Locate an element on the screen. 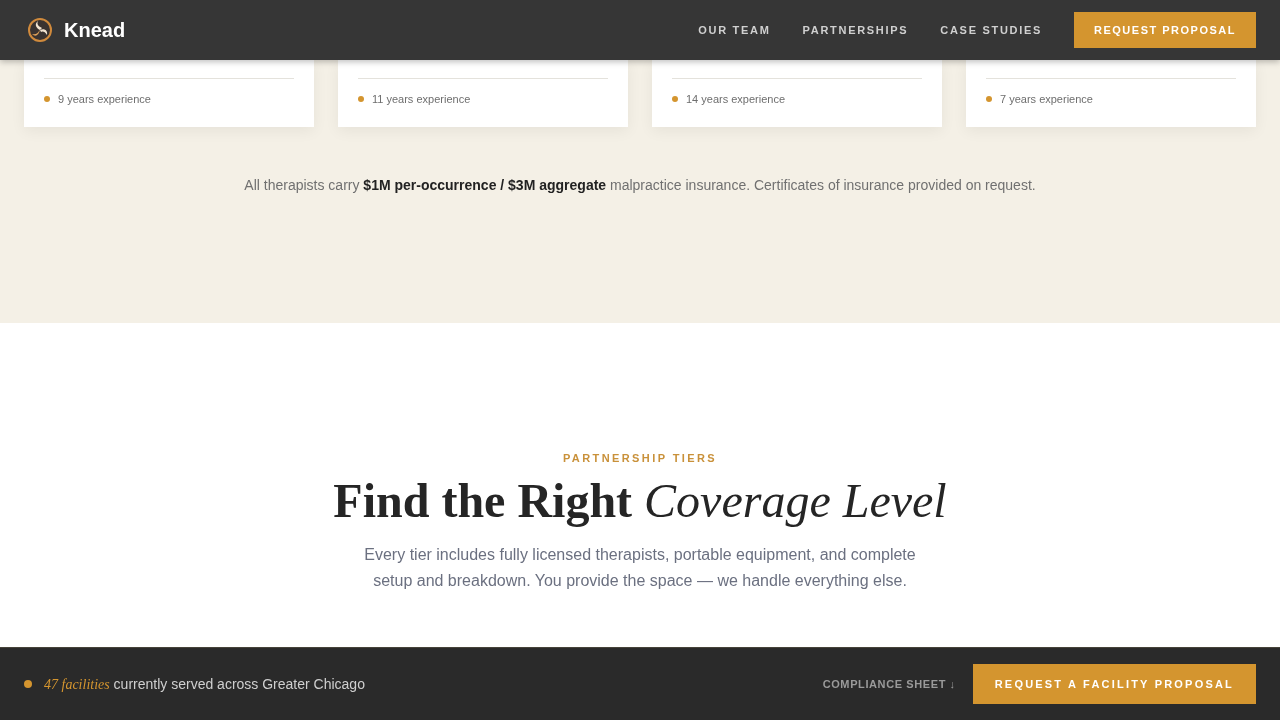 This screenshot has height=720, width=1280. swirl-logo-icon is located at coordinates (40, 30).